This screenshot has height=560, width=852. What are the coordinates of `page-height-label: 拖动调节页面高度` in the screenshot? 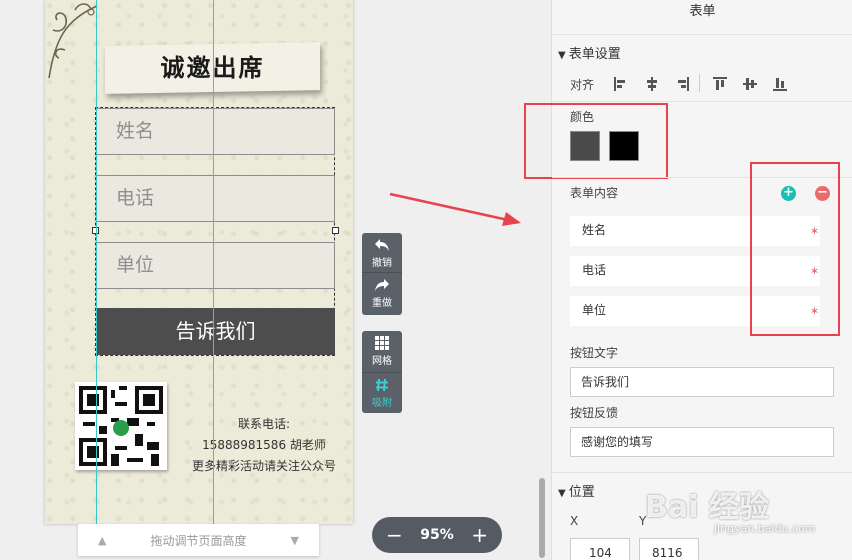 It's located at (198, 540).